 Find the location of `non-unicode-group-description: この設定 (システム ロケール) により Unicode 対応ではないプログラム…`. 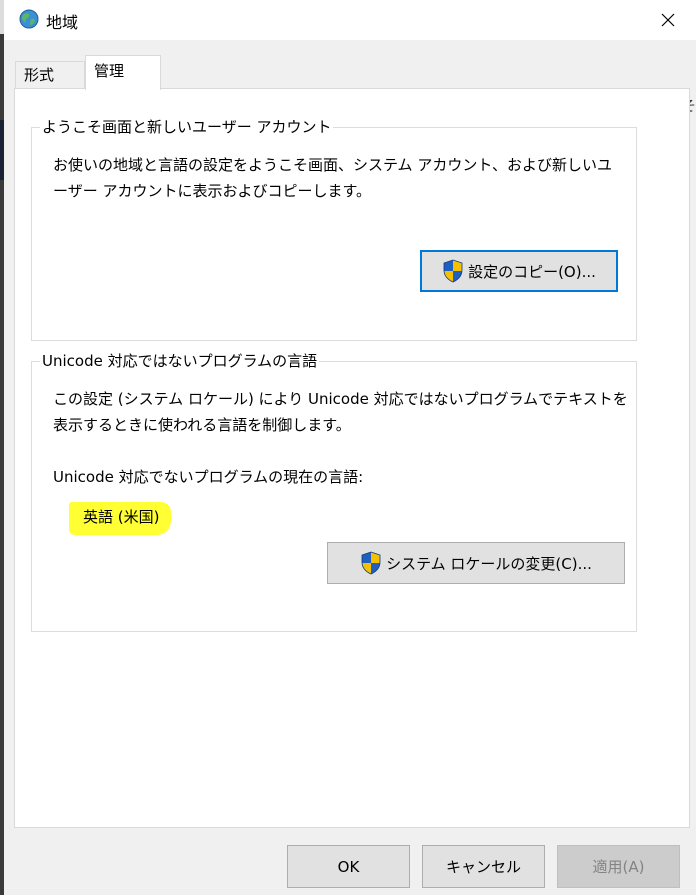

non-unicode-group-description: この設定 (システム ロケール) により Unicode 対応ではないプログラム… is located at coordinates (340, 412).